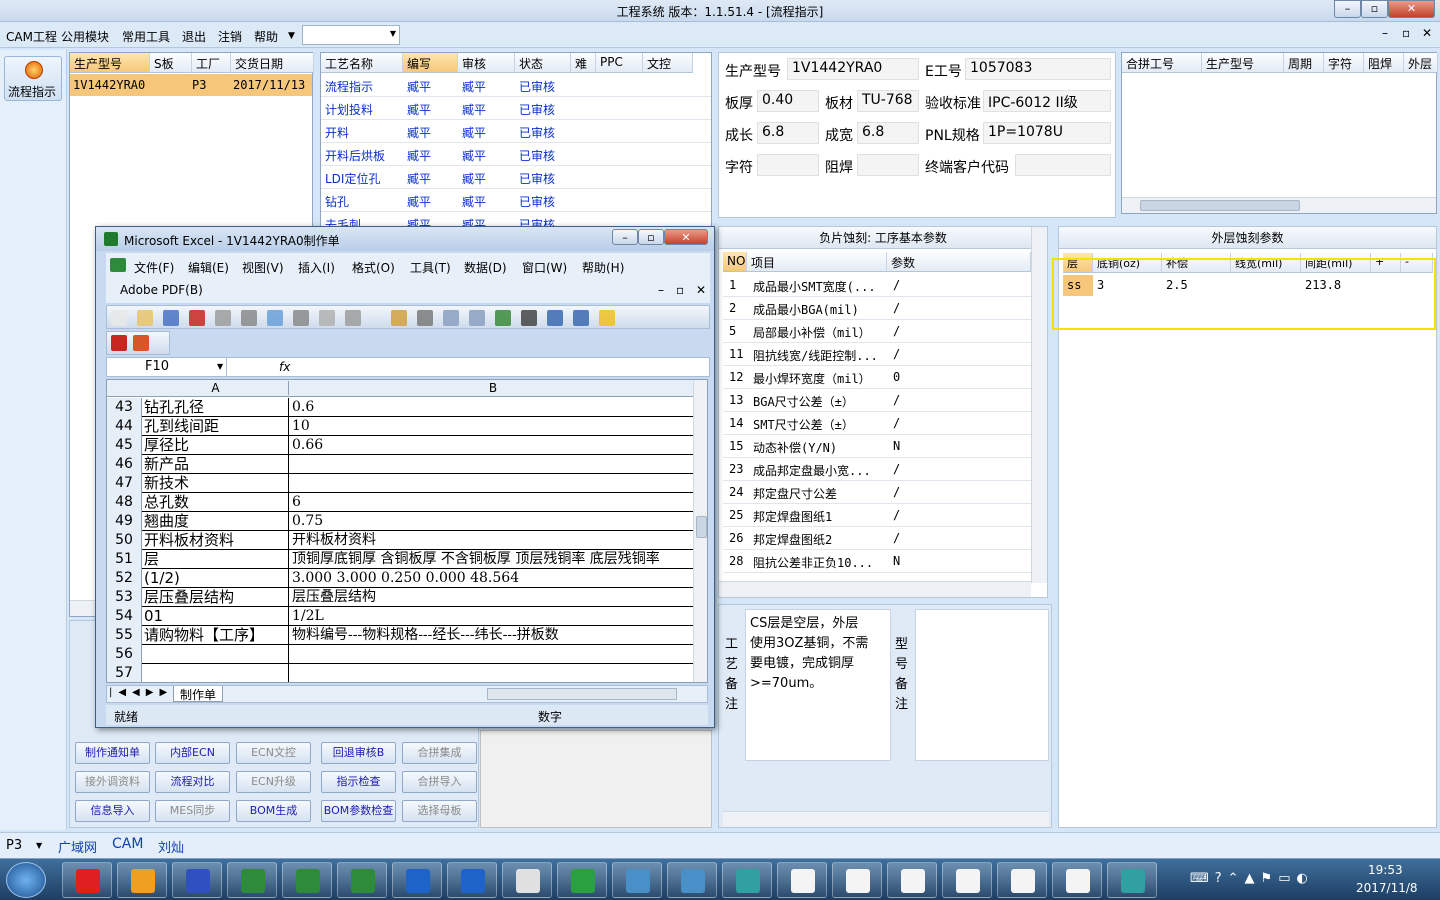  Describe the element at coordinates (220, 366) in the screenshot. I see `chevron-down-icon: ▼` at that location.